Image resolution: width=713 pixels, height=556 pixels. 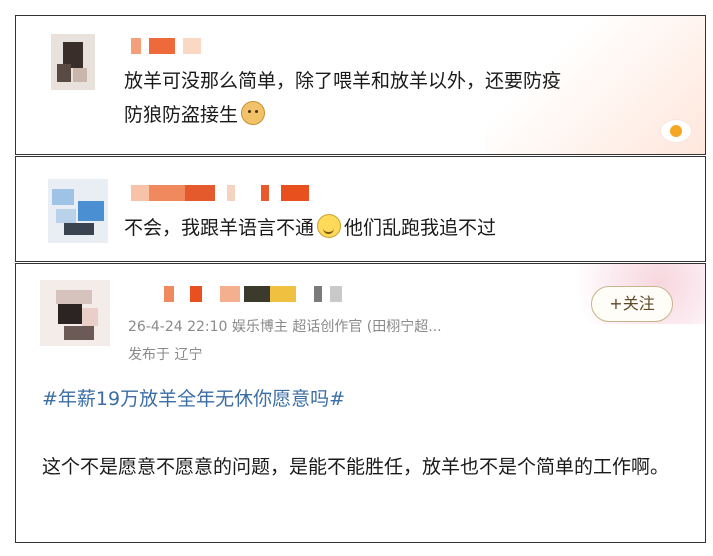 I want to click on comment-text: 放羊可没那么简单，除了喂羊和放羊以外，还要防疫 防狼防盗接生, so click(x=342, y=98).